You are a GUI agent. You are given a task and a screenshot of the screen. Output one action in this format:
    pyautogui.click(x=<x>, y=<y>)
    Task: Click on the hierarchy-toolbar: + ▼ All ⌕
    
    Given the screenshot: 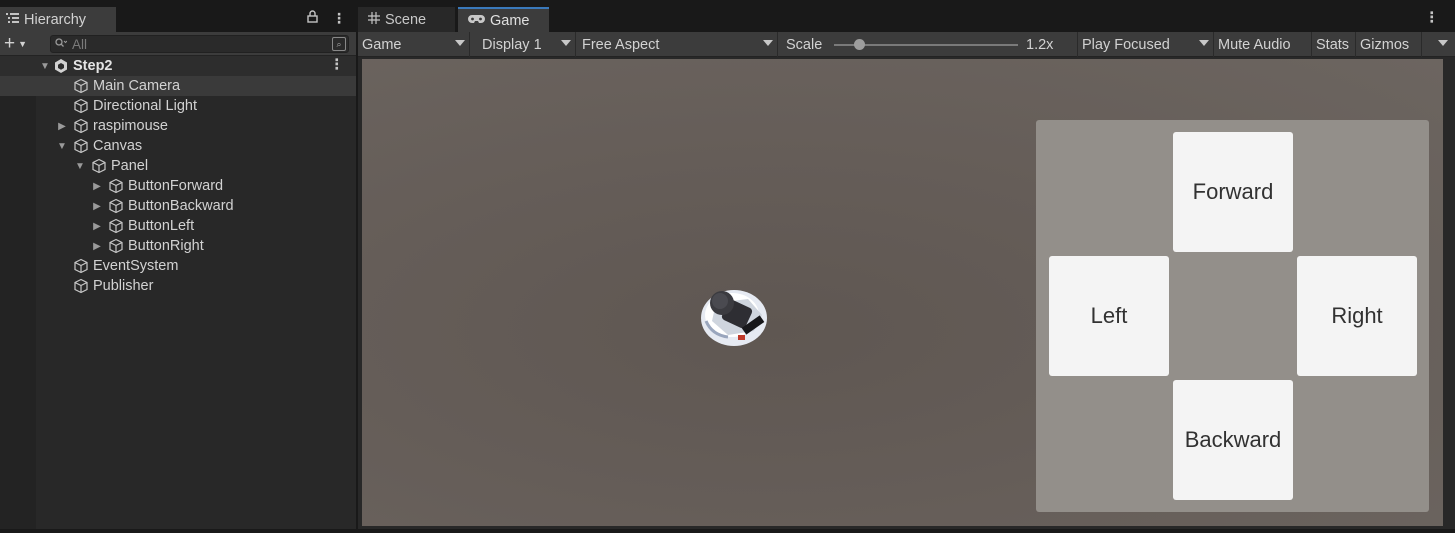 What is the action you would take?
    pyautogui.click(x=178, y=44)
    